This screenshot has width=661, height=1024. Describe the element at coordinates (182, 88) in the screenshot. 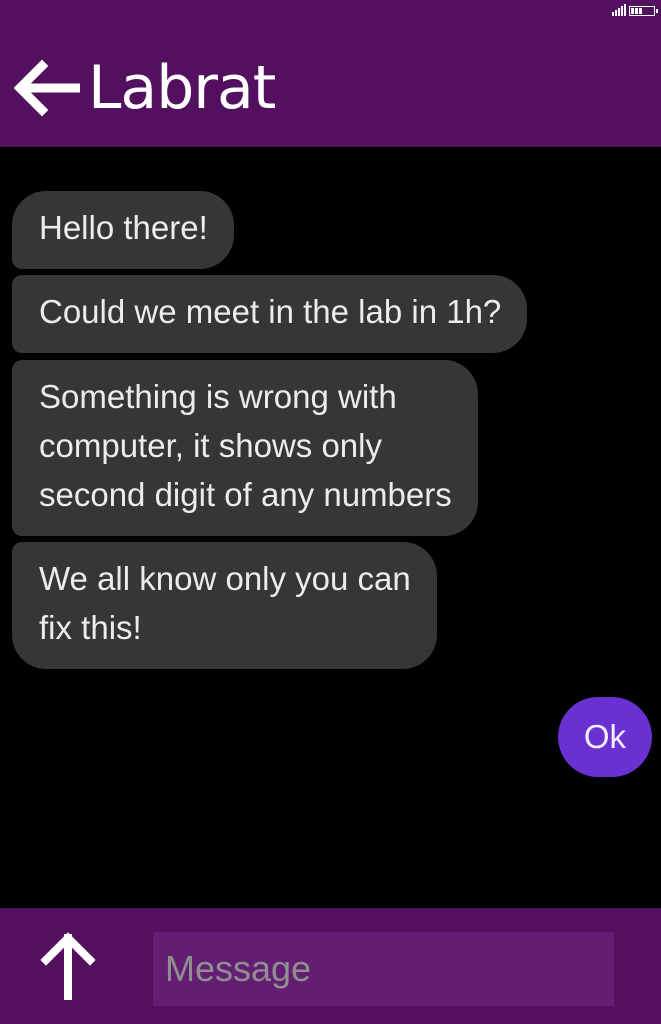

I see `contact-name: Labrat` at that location.